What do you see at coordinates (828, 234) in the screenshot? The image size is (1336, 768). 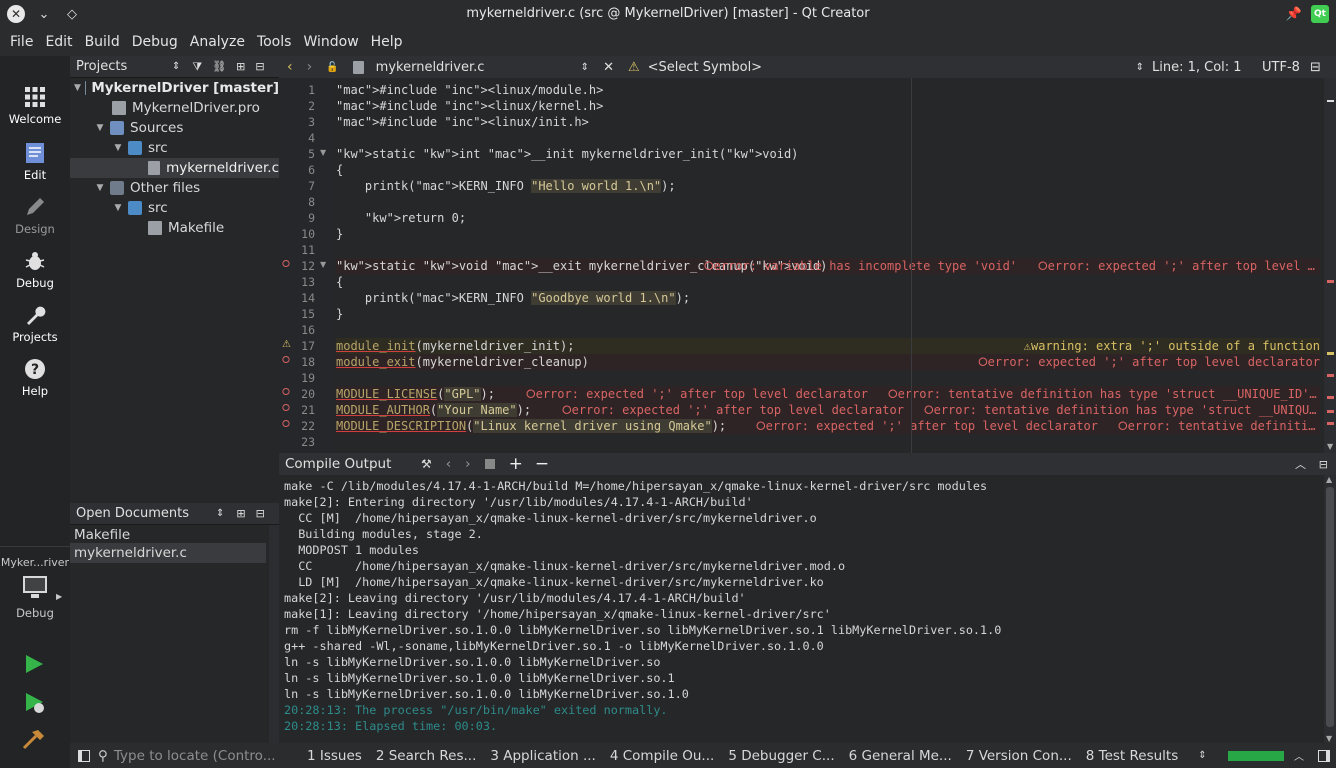 I see `code-line: }` at bounding box center [828, 234].